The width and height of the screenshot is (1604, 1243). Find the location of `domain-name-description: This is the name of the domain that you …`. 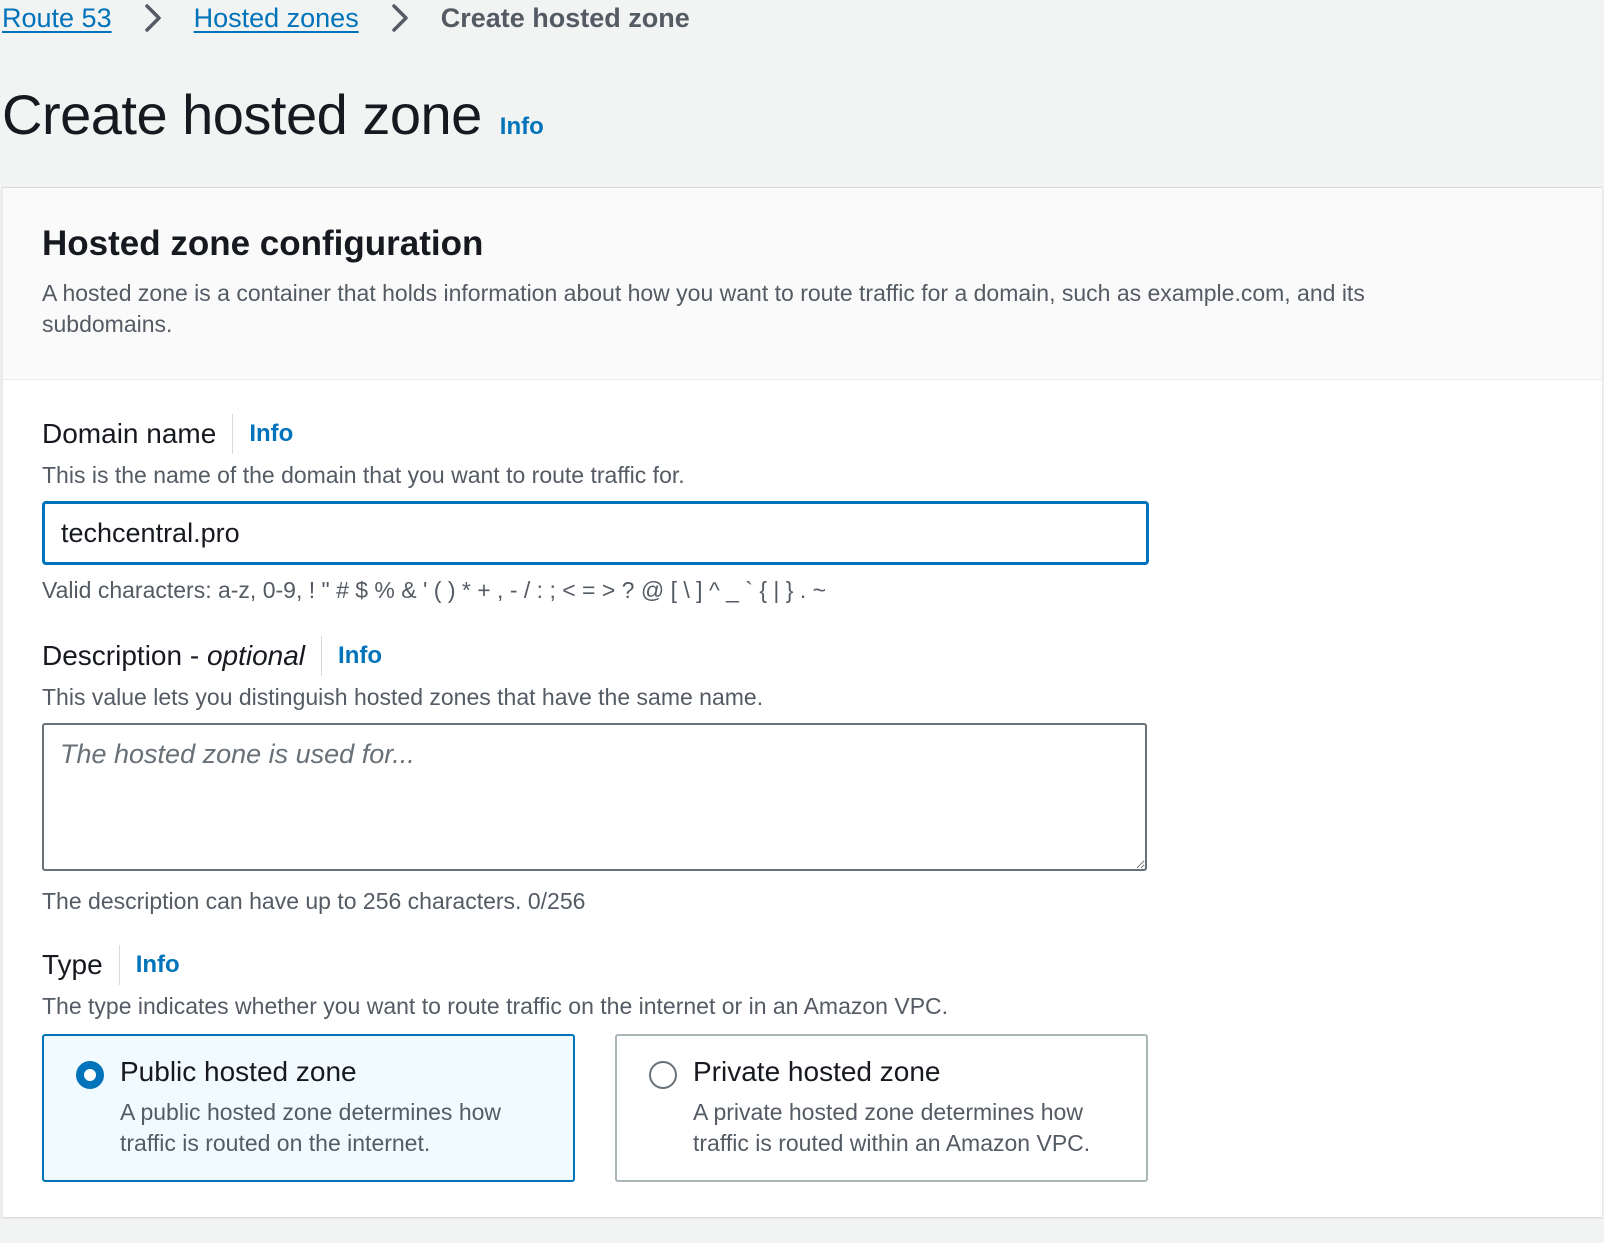

domain-name-description: This is the name of the domain that you … is located at coordinates (363, 475).